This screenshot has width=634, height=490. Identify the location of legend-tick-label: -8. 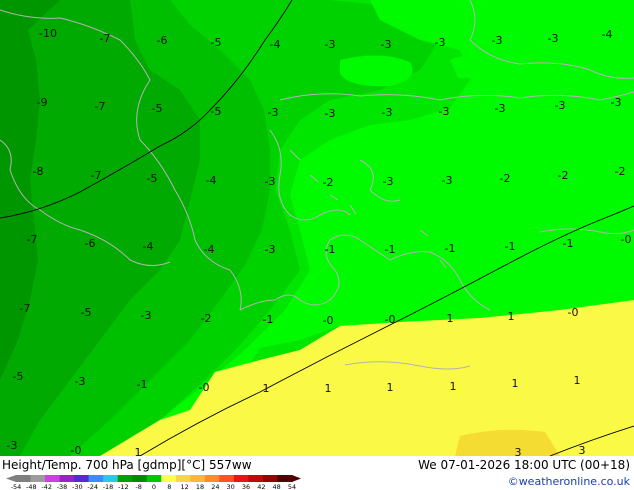
(138, 486).